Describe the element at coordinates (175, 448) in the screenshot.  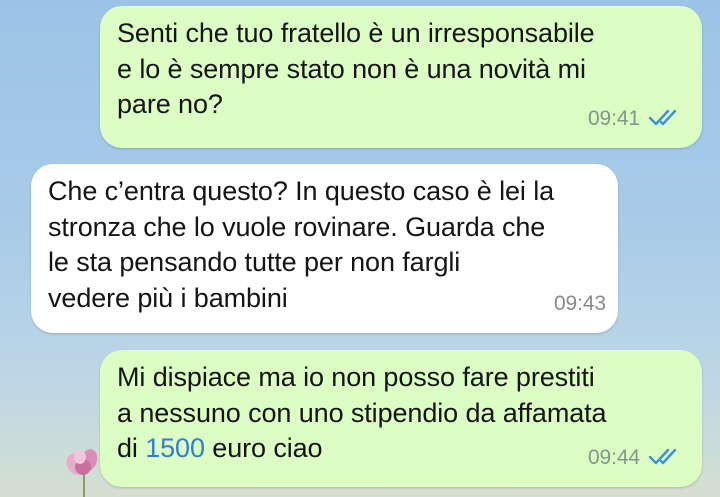
I see `number-link: 1500` at that location.